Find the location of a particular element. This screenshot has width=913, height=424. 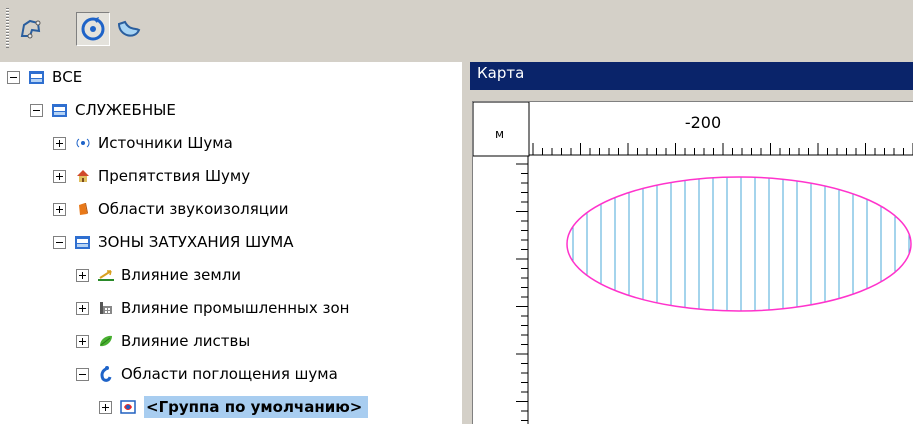

tree-item-sluzhebnye: СЛУЖЕБНЫЕ is located at coordinates (103, 110).